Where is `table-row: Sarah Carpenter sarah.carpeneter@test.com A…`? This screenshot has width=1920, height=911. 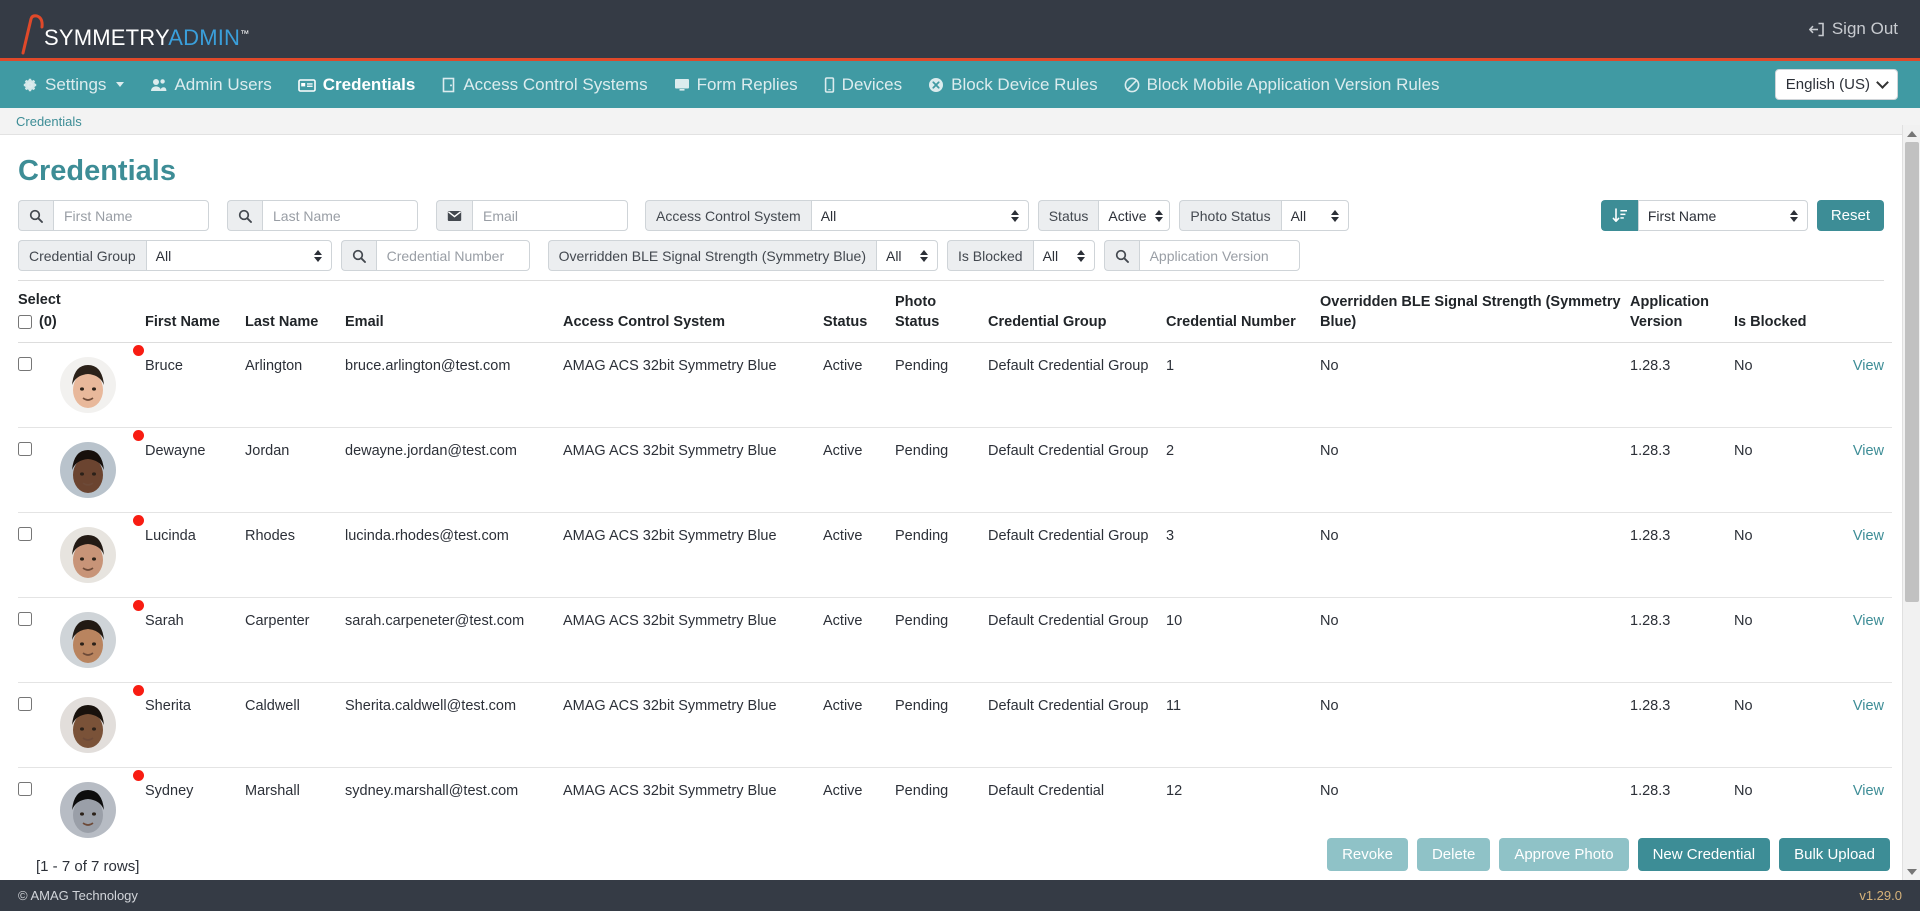
table-row: Sarah Carpenter sarah.carpeneter@test.com A… is located at coordinates (955, 640).